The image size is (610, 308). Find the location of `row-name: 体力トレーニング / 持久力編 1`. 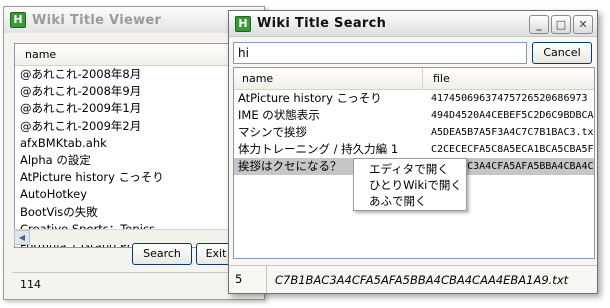

row-name: 体力トレーニング / 持久力編 1 is located at coordinates (318, 149).